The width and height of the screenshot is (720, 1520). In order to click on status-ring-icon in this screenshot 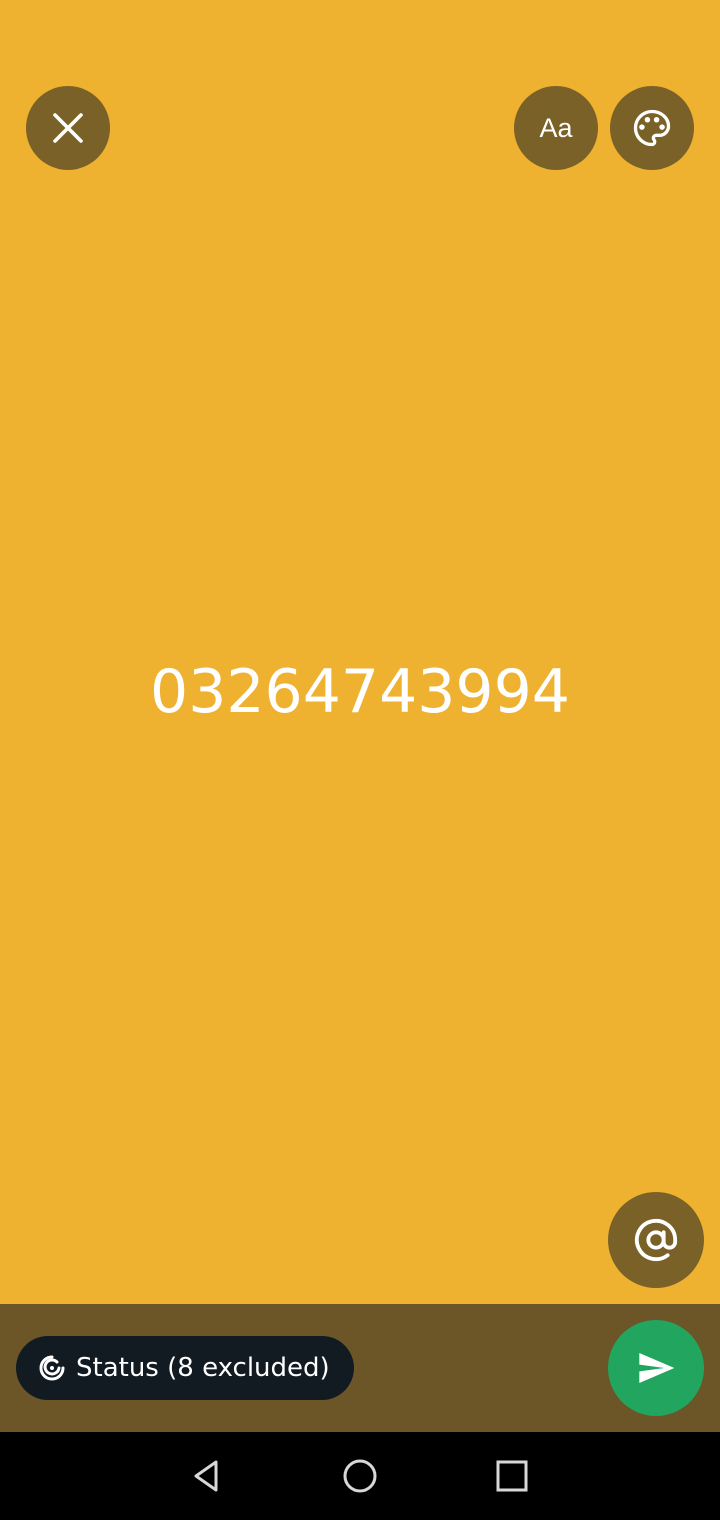, I will do `click(52, 1368)`.